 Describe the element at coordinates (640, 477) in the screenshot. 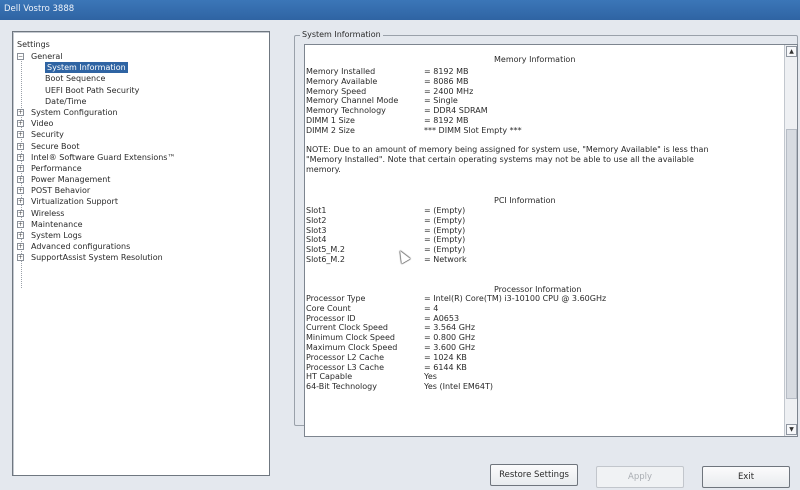

I see `apply-button: Apply` at that location.